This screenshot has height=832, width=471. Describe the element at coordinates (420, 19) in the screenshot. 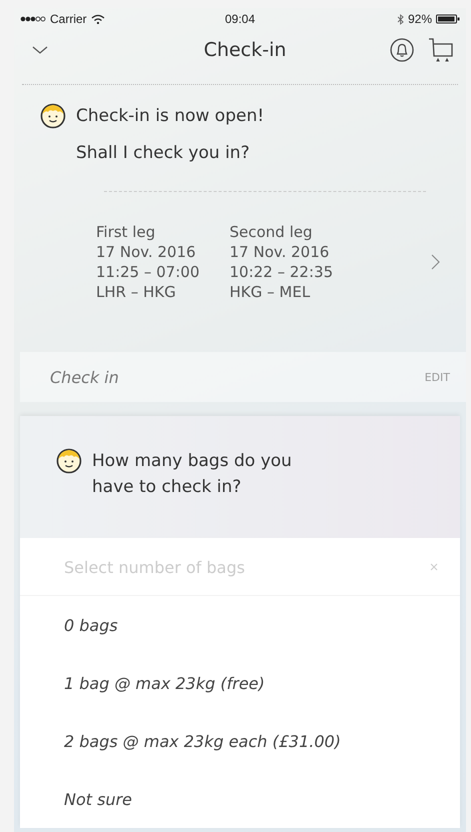

I see `battery-percent: 92%` at that location.